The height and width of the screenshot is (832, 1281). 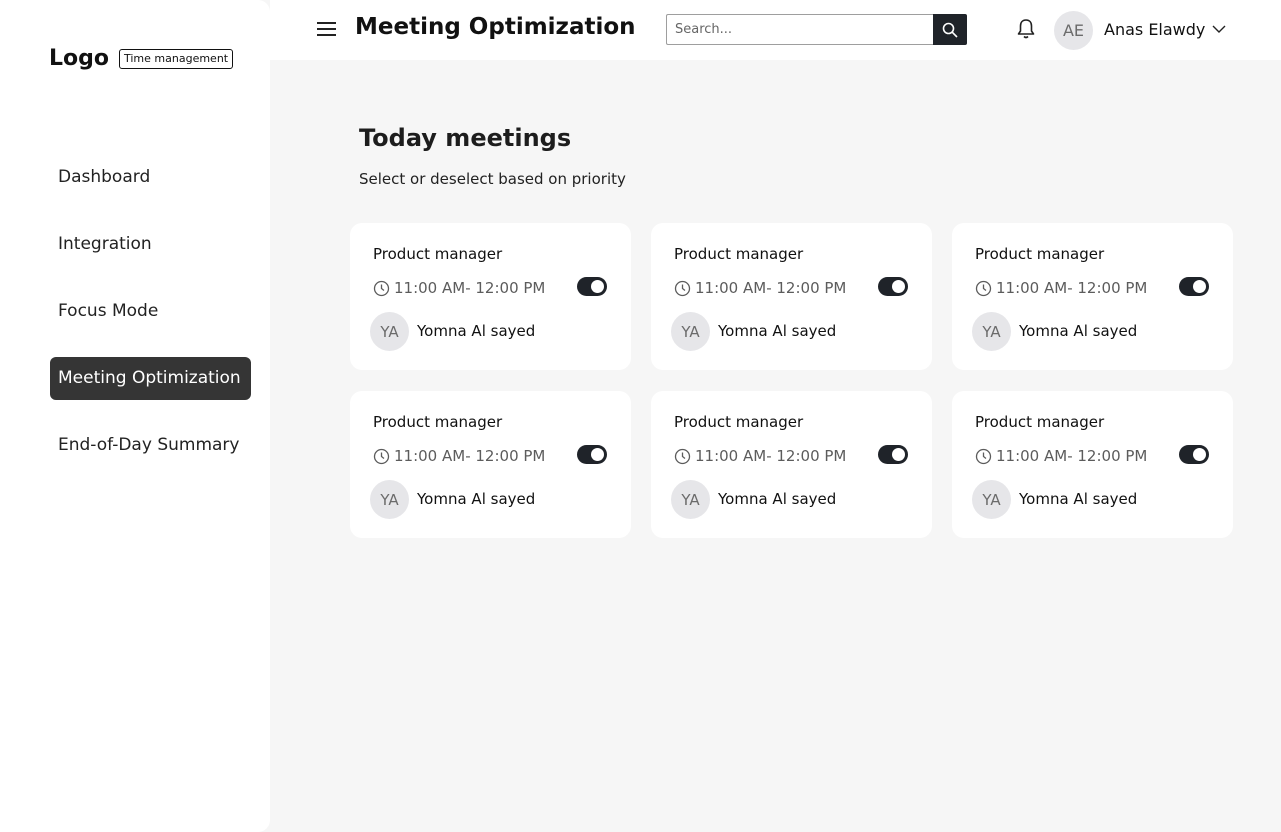 What do you see at coordinates (327, 29) in the screenshot?
I see `menu-icon` at bounding box center [327, 29].